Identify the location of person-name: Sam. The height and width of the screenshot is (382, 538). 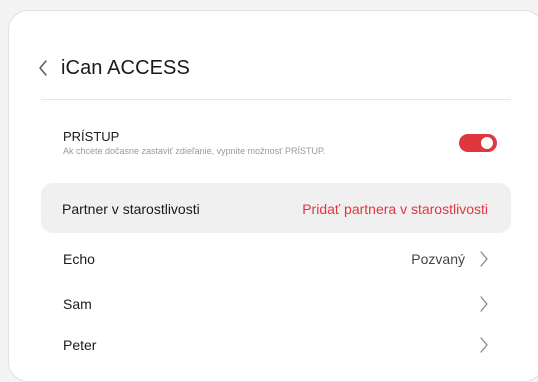
(77, 304).